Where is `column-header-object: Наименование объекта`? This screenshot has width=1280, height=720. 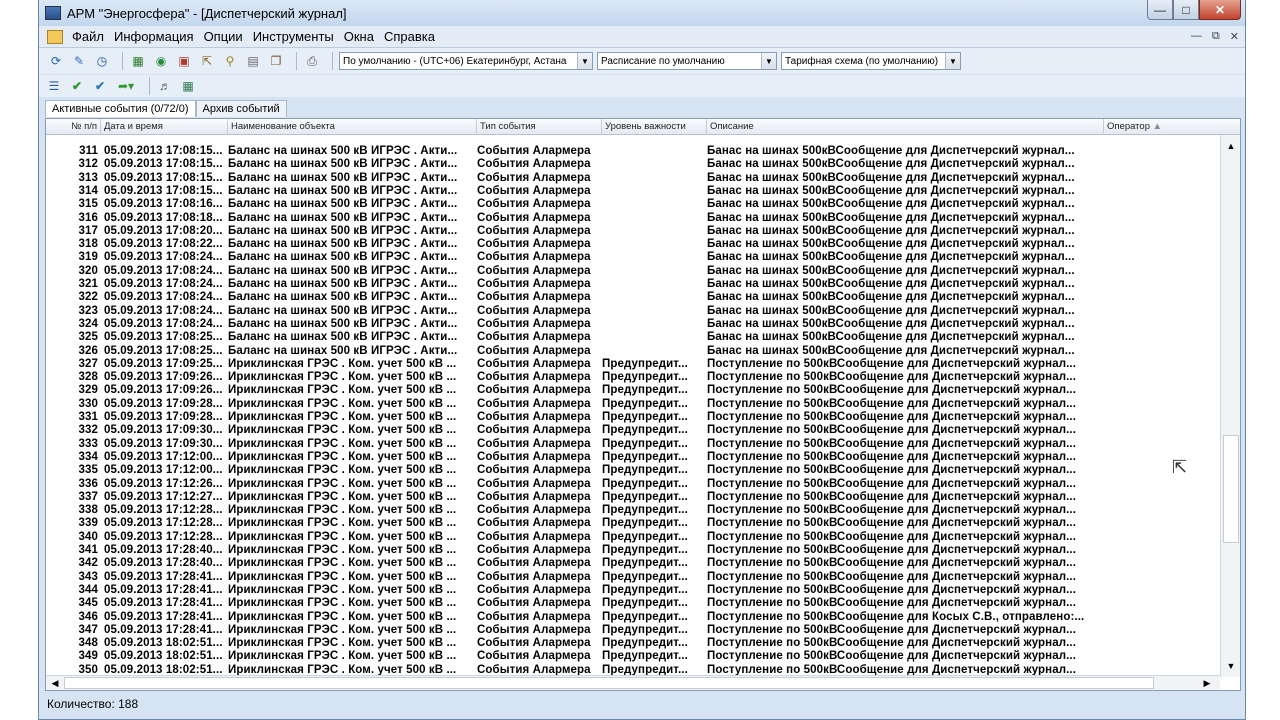
column-header-object: Наименование объекта is located at coordinates (352, 127).